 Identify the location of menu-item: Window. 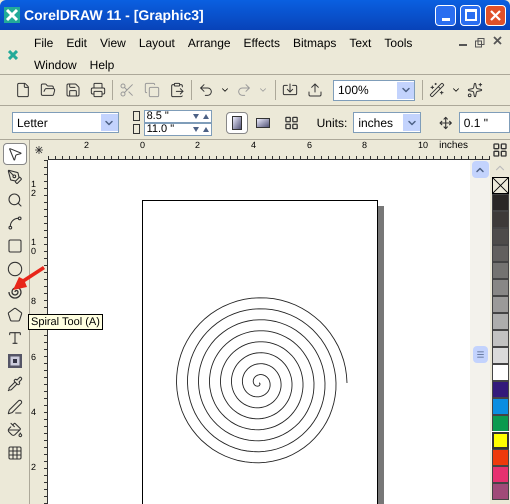
(55, 65).